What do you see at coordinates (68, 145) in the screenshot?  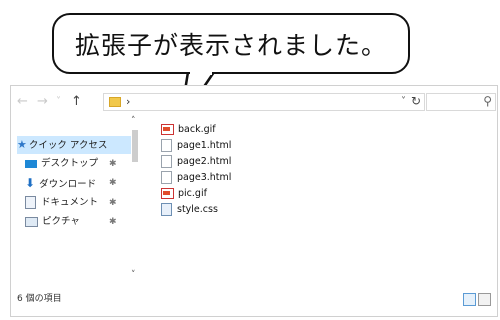 I see `nav-item-label: クイック アクセス` at bounding box center [68, 145].